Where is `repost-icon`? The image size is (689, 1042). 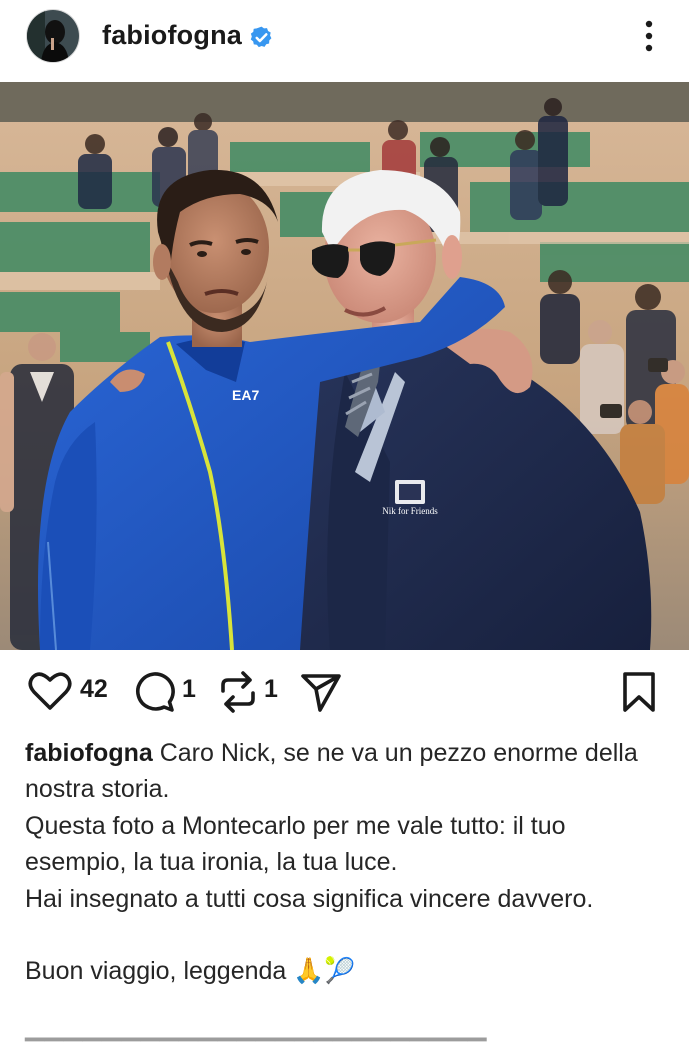
repost-icon is located at coordinates (238, 692).